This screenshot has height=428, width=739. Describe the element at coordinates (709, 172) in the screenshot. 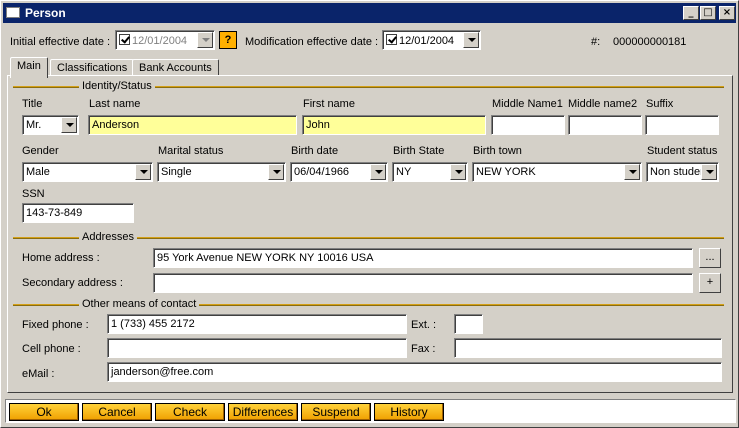

I see `student-status-dropdown-icon` at that location.